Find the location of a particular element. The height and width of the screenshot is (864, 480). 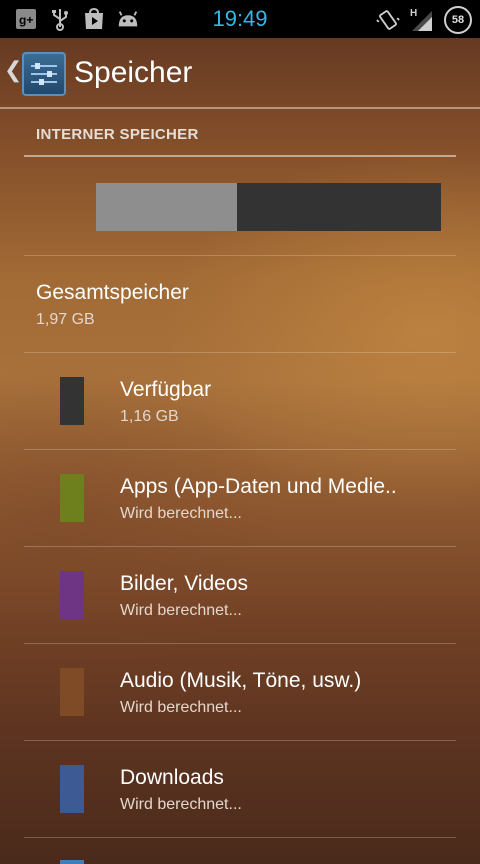

battery-icon: 58 is located at coordinates (458, 20).